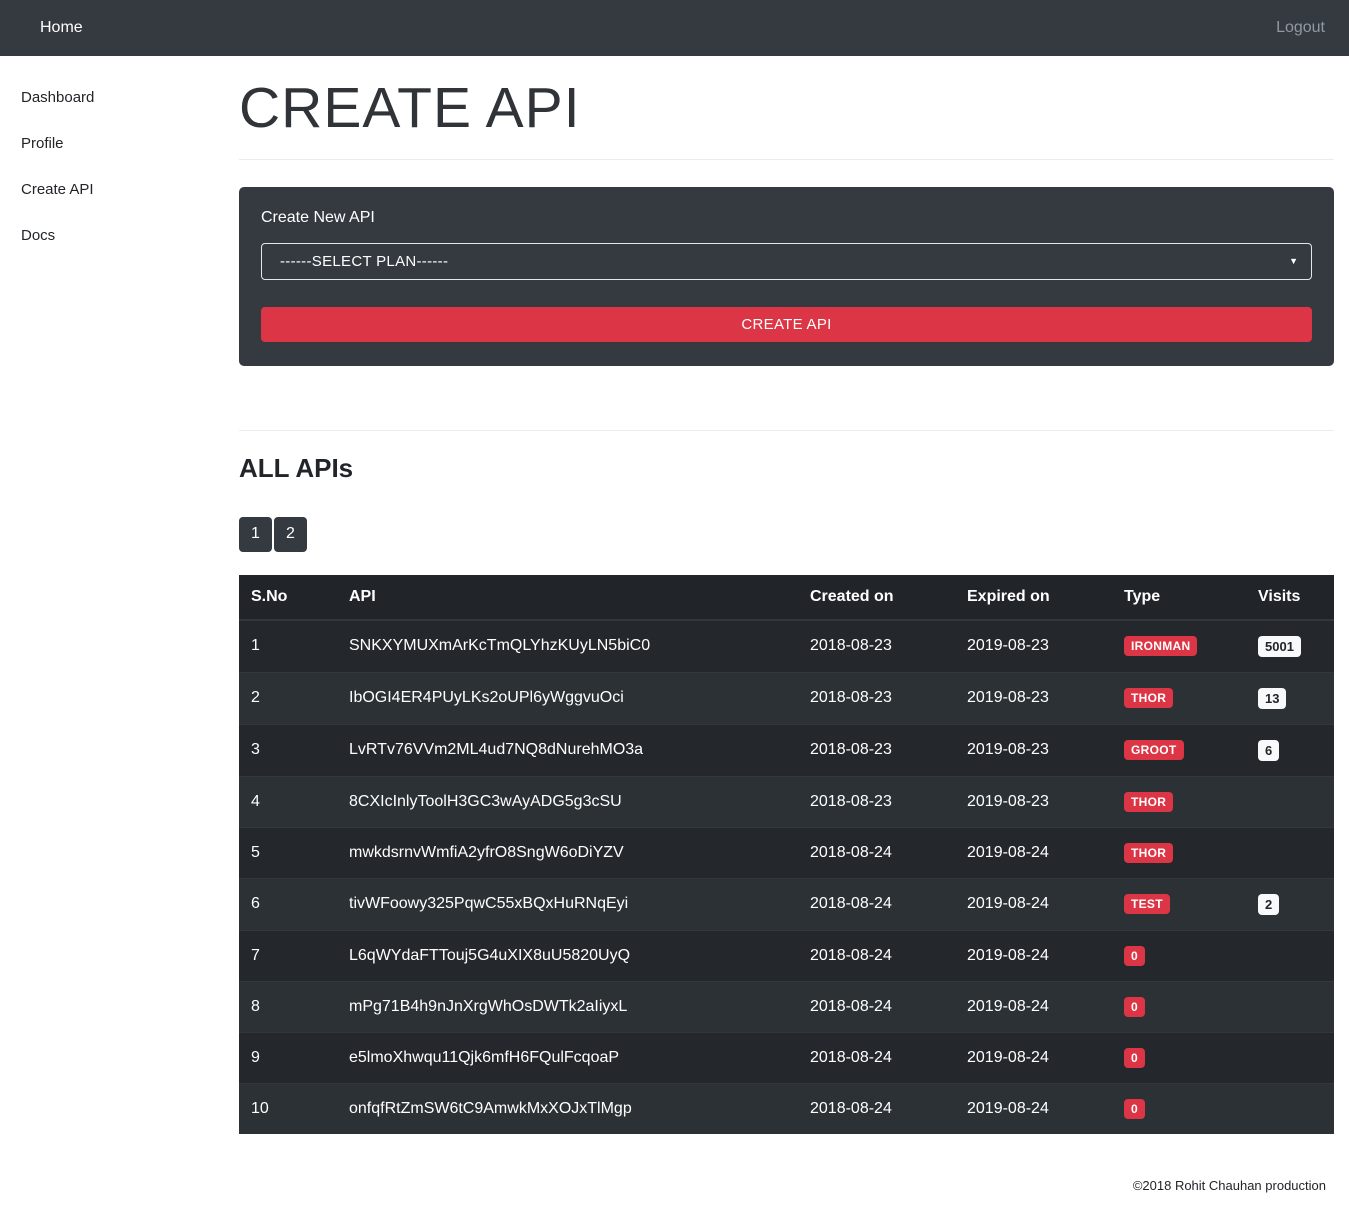  Describe the element at coordinates (288, 1108) in the screenshot. I see `sno-cell: 10` at that location.